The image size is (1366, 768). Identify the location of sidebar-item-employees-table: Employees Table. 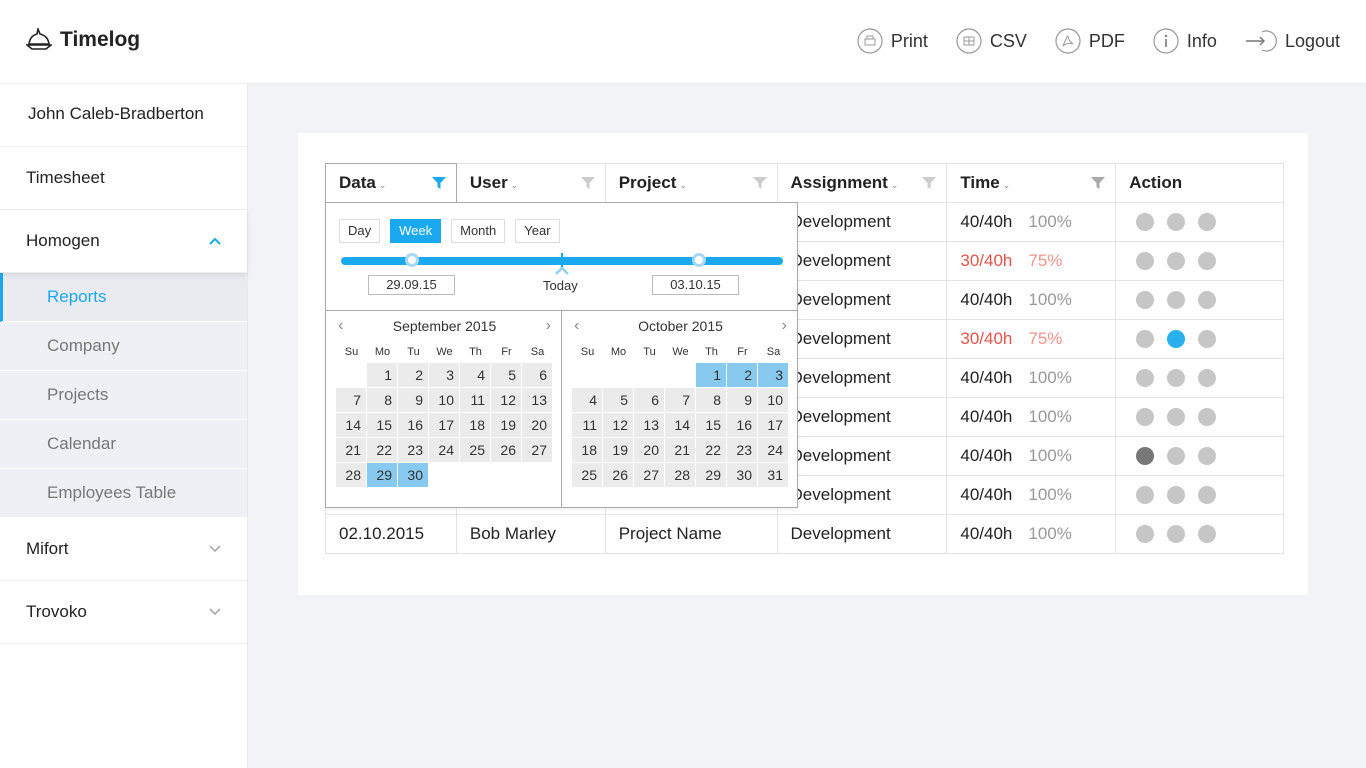
(123, 493).